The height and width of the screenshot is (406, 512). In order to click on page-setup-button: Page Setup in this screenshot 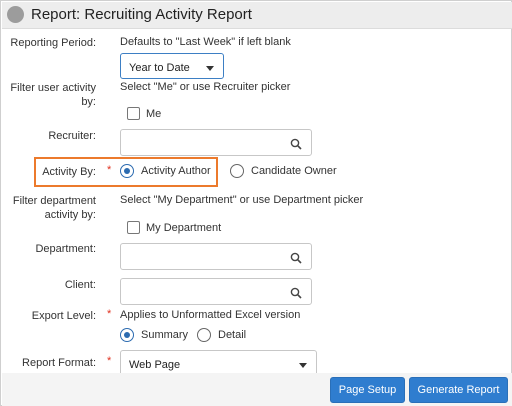, I will do `click(367, 390)`.